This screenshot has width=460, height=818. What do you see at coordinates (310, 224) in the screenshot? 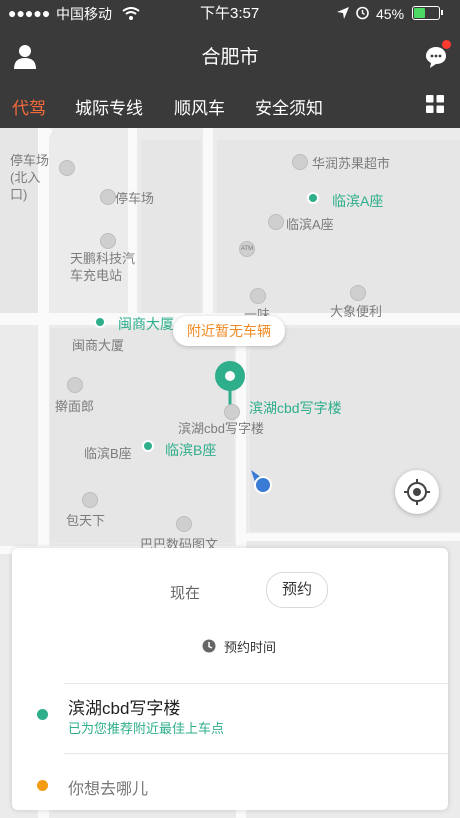
I see `map-label-linbin-a: 临滨A座` at bounding box center [310, 224].